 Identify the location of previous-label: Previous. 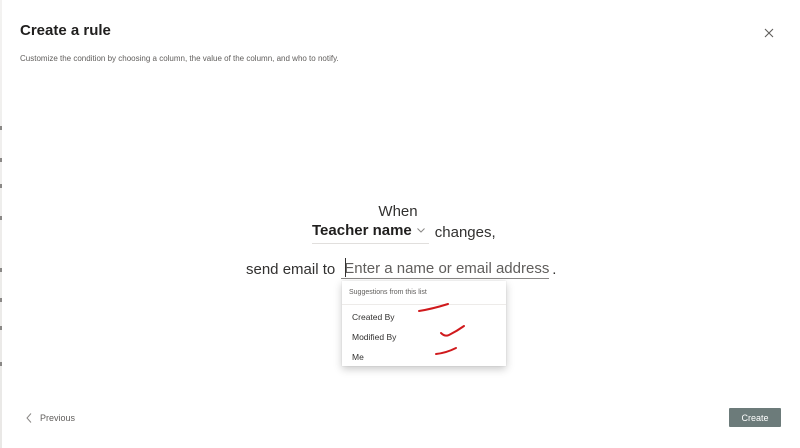
(58, 418).